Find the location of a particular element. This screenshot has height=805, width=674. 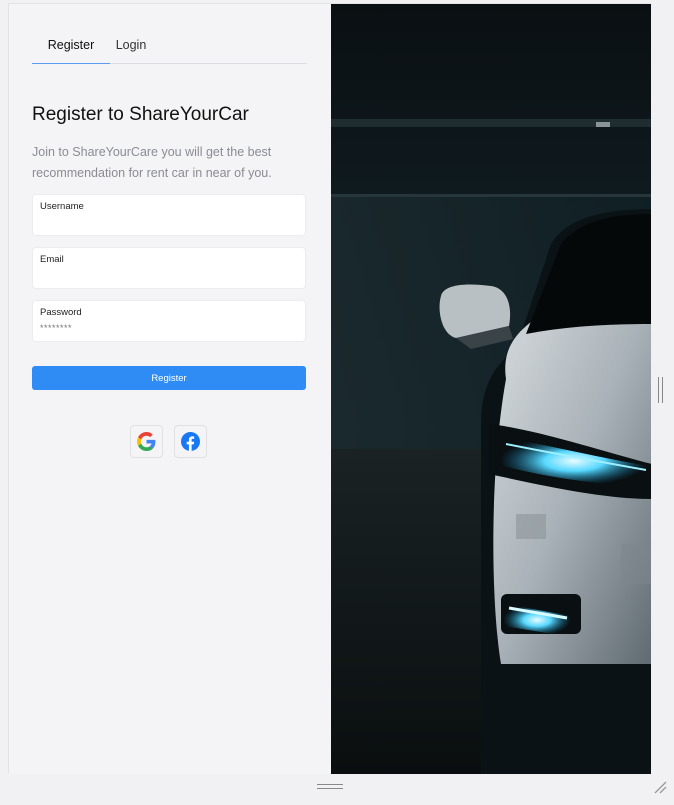

facebook-icon is located at coordinates (190, 441).